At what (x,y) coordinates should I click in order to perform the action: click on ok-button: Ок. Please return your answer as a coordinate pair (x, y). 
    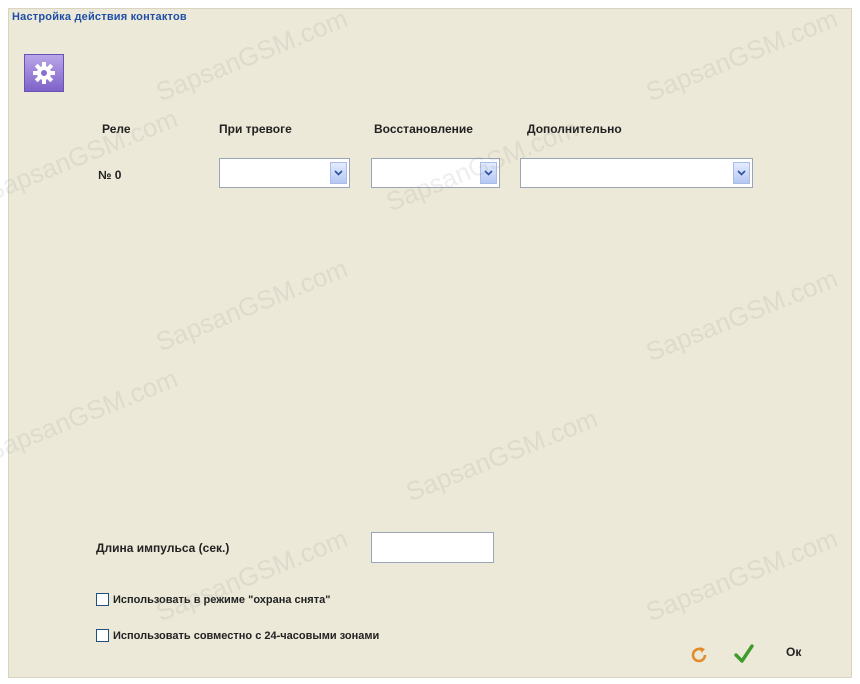
    Looking at the image, I should click on (793, 652).